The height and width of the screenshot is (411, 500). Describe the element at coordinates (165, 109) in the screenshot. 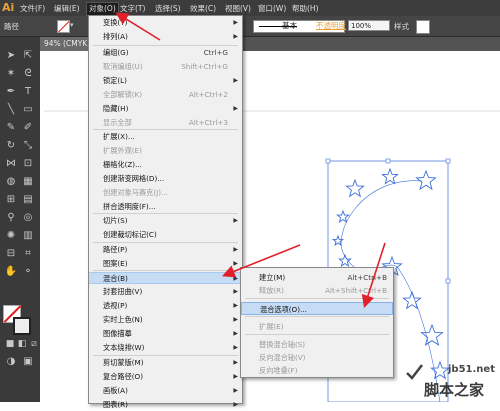

I see `object-menu-item: 隐藏(H) ▶` at that location.